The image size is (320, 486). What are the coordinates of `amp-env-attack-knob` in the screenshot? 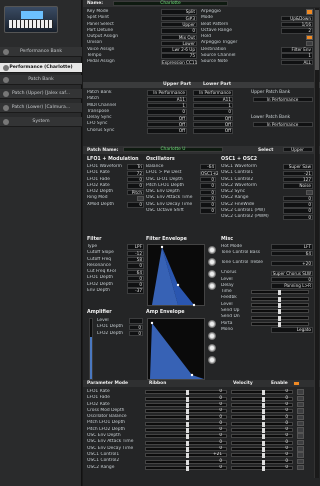 It's located at (212, 324).